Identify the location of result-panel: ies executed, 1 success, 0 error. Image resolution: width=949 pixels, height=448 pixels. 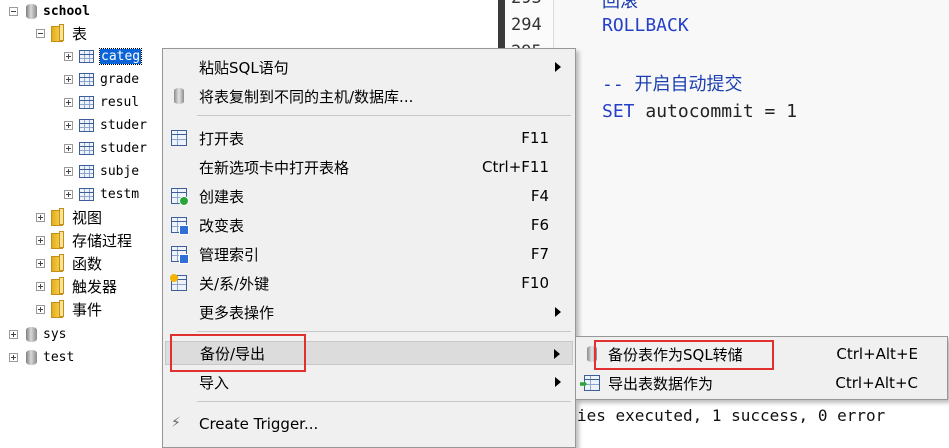
(762, 424).